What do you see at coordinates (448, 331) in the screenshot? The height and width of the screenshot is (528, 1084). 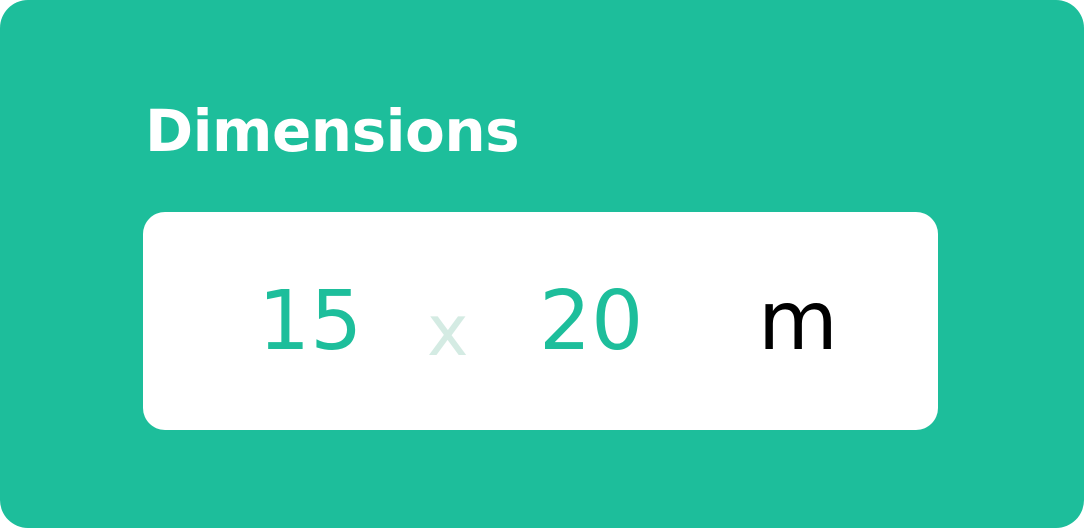 I see `times-separator: x` at bounding box center [448, 331].